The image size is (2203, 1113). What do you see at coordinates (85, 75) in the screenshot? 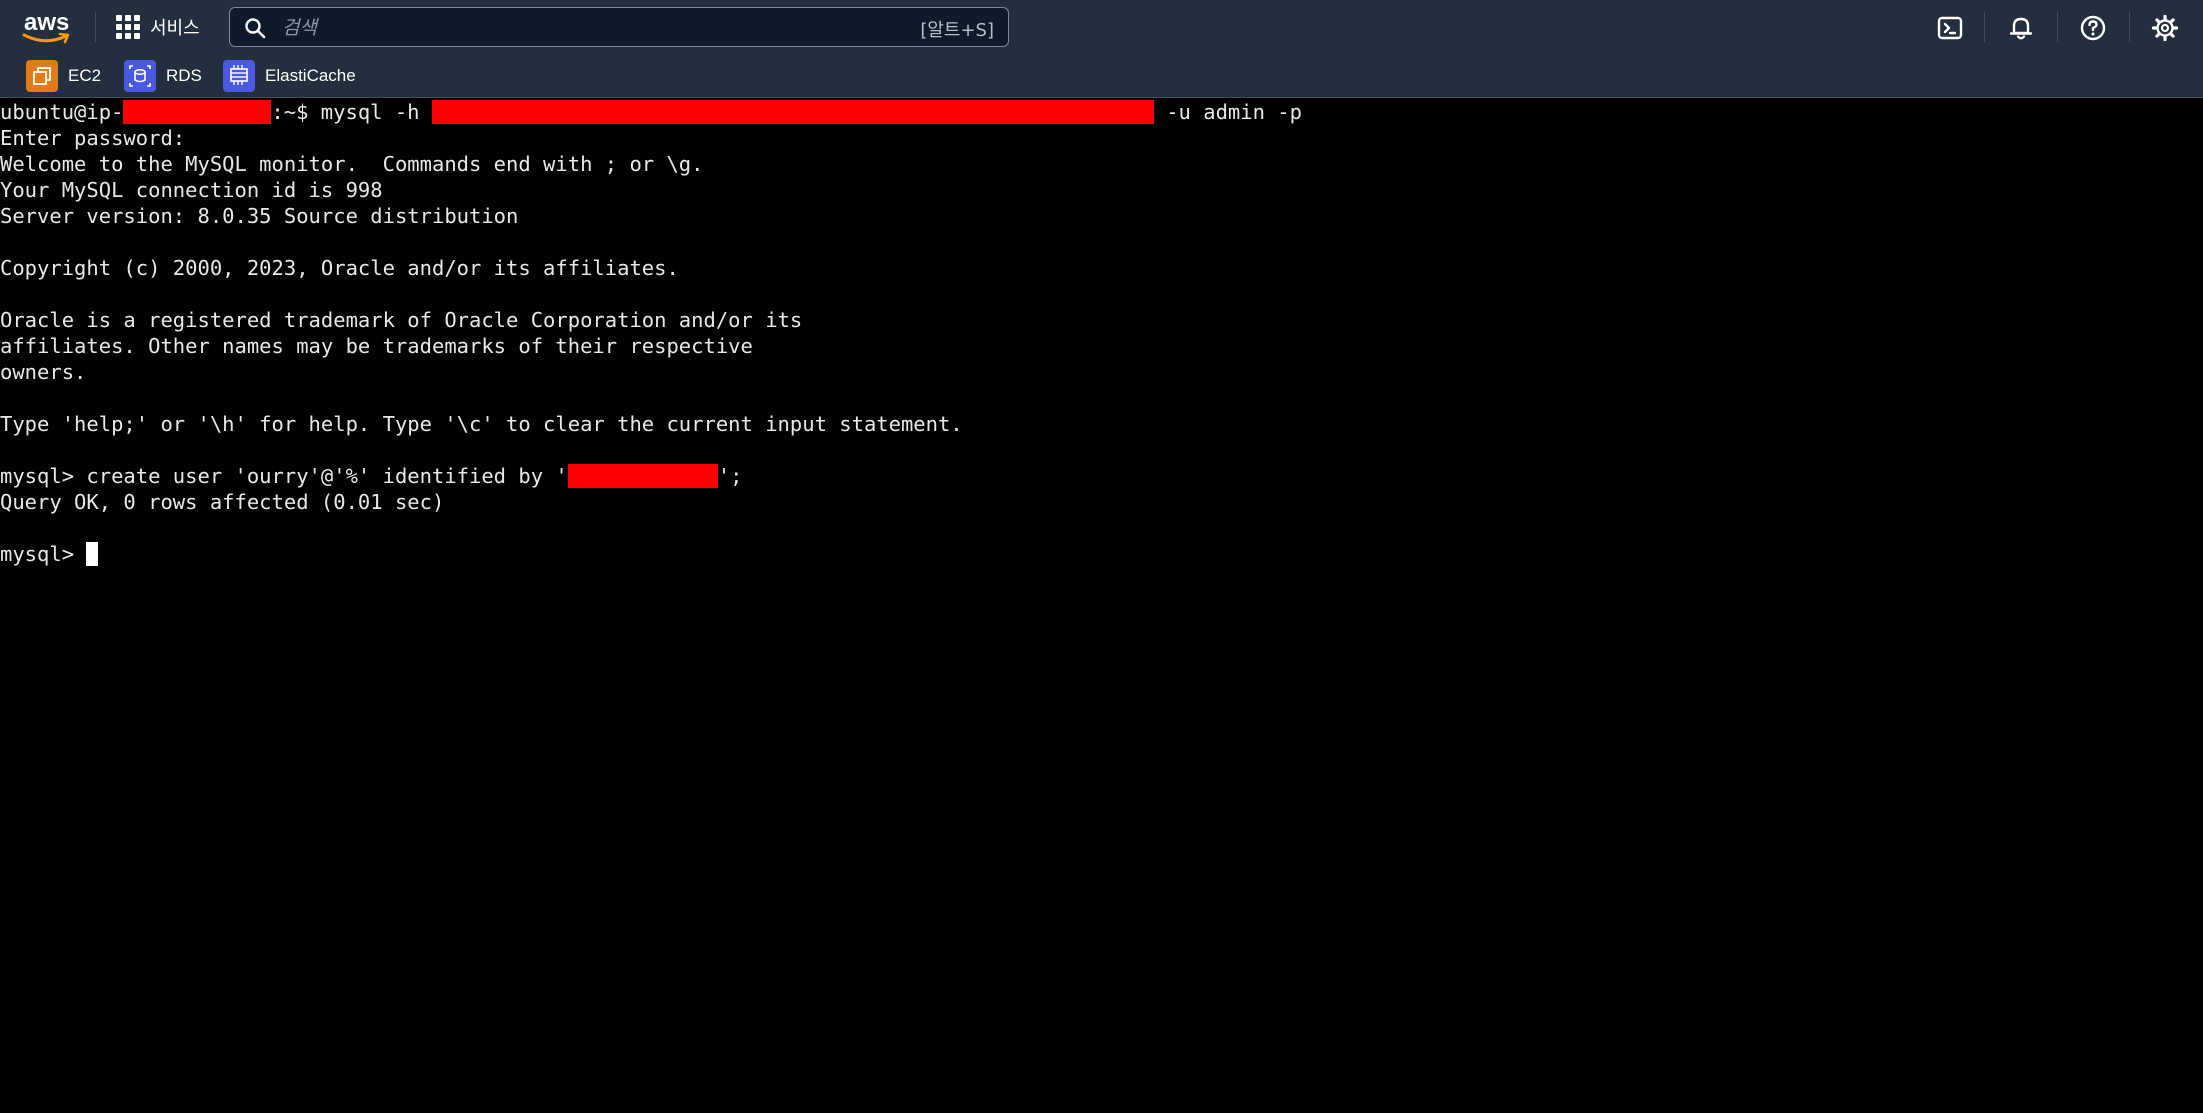
I see `favorite-ec2-label: EC2` at bounding box center [85, 75].